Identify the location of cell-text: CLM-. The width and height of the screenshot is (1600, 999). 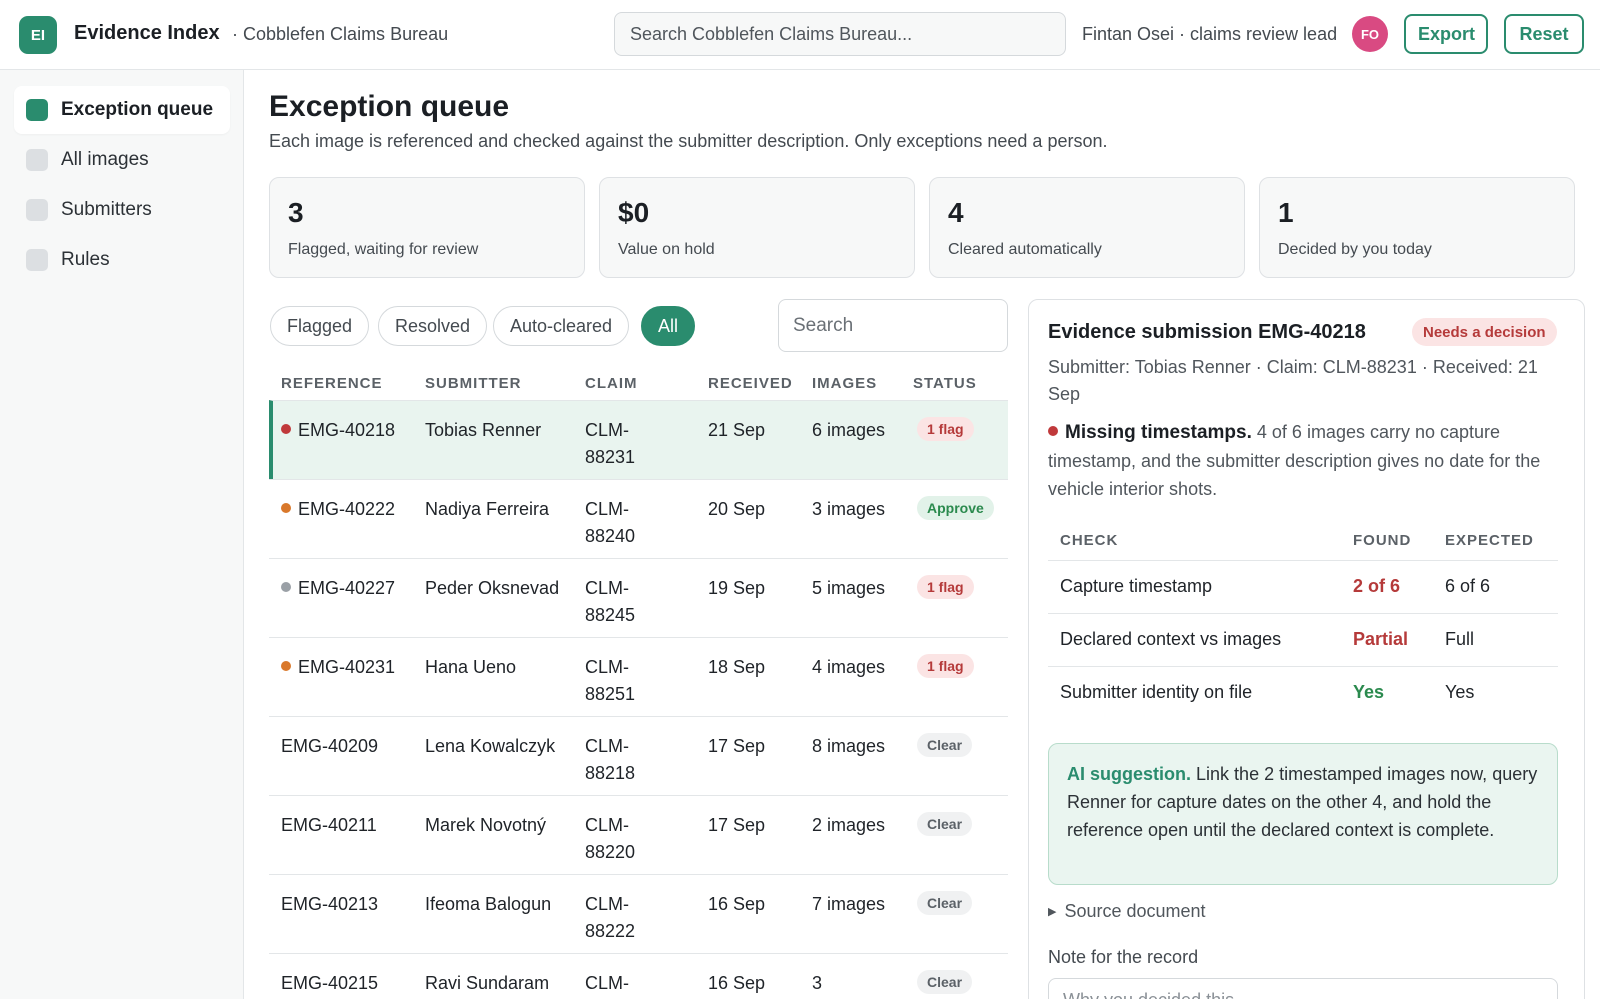
(607, 983).